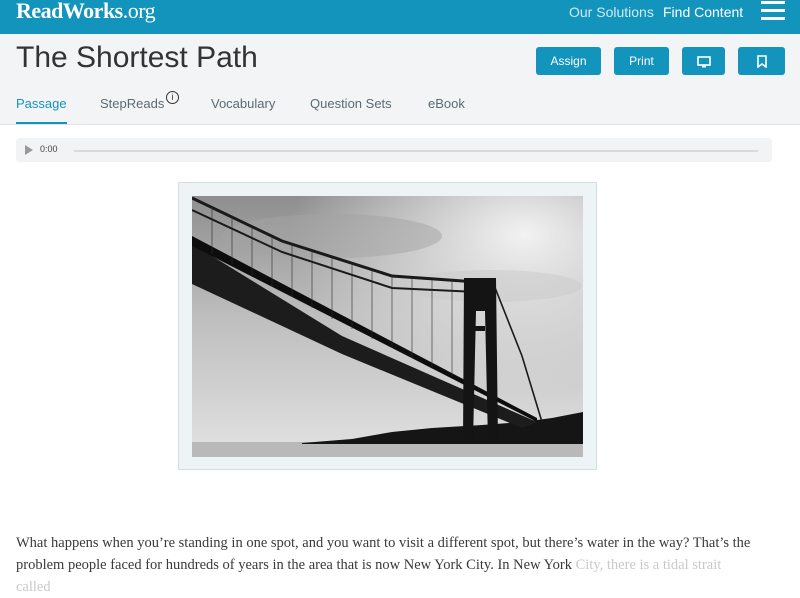 This screenshot has width=800, height=598. What do you see at coordinates (416, 151) in the screenshot?
I see `audio-progress-track` at bounding box center [416, 151].